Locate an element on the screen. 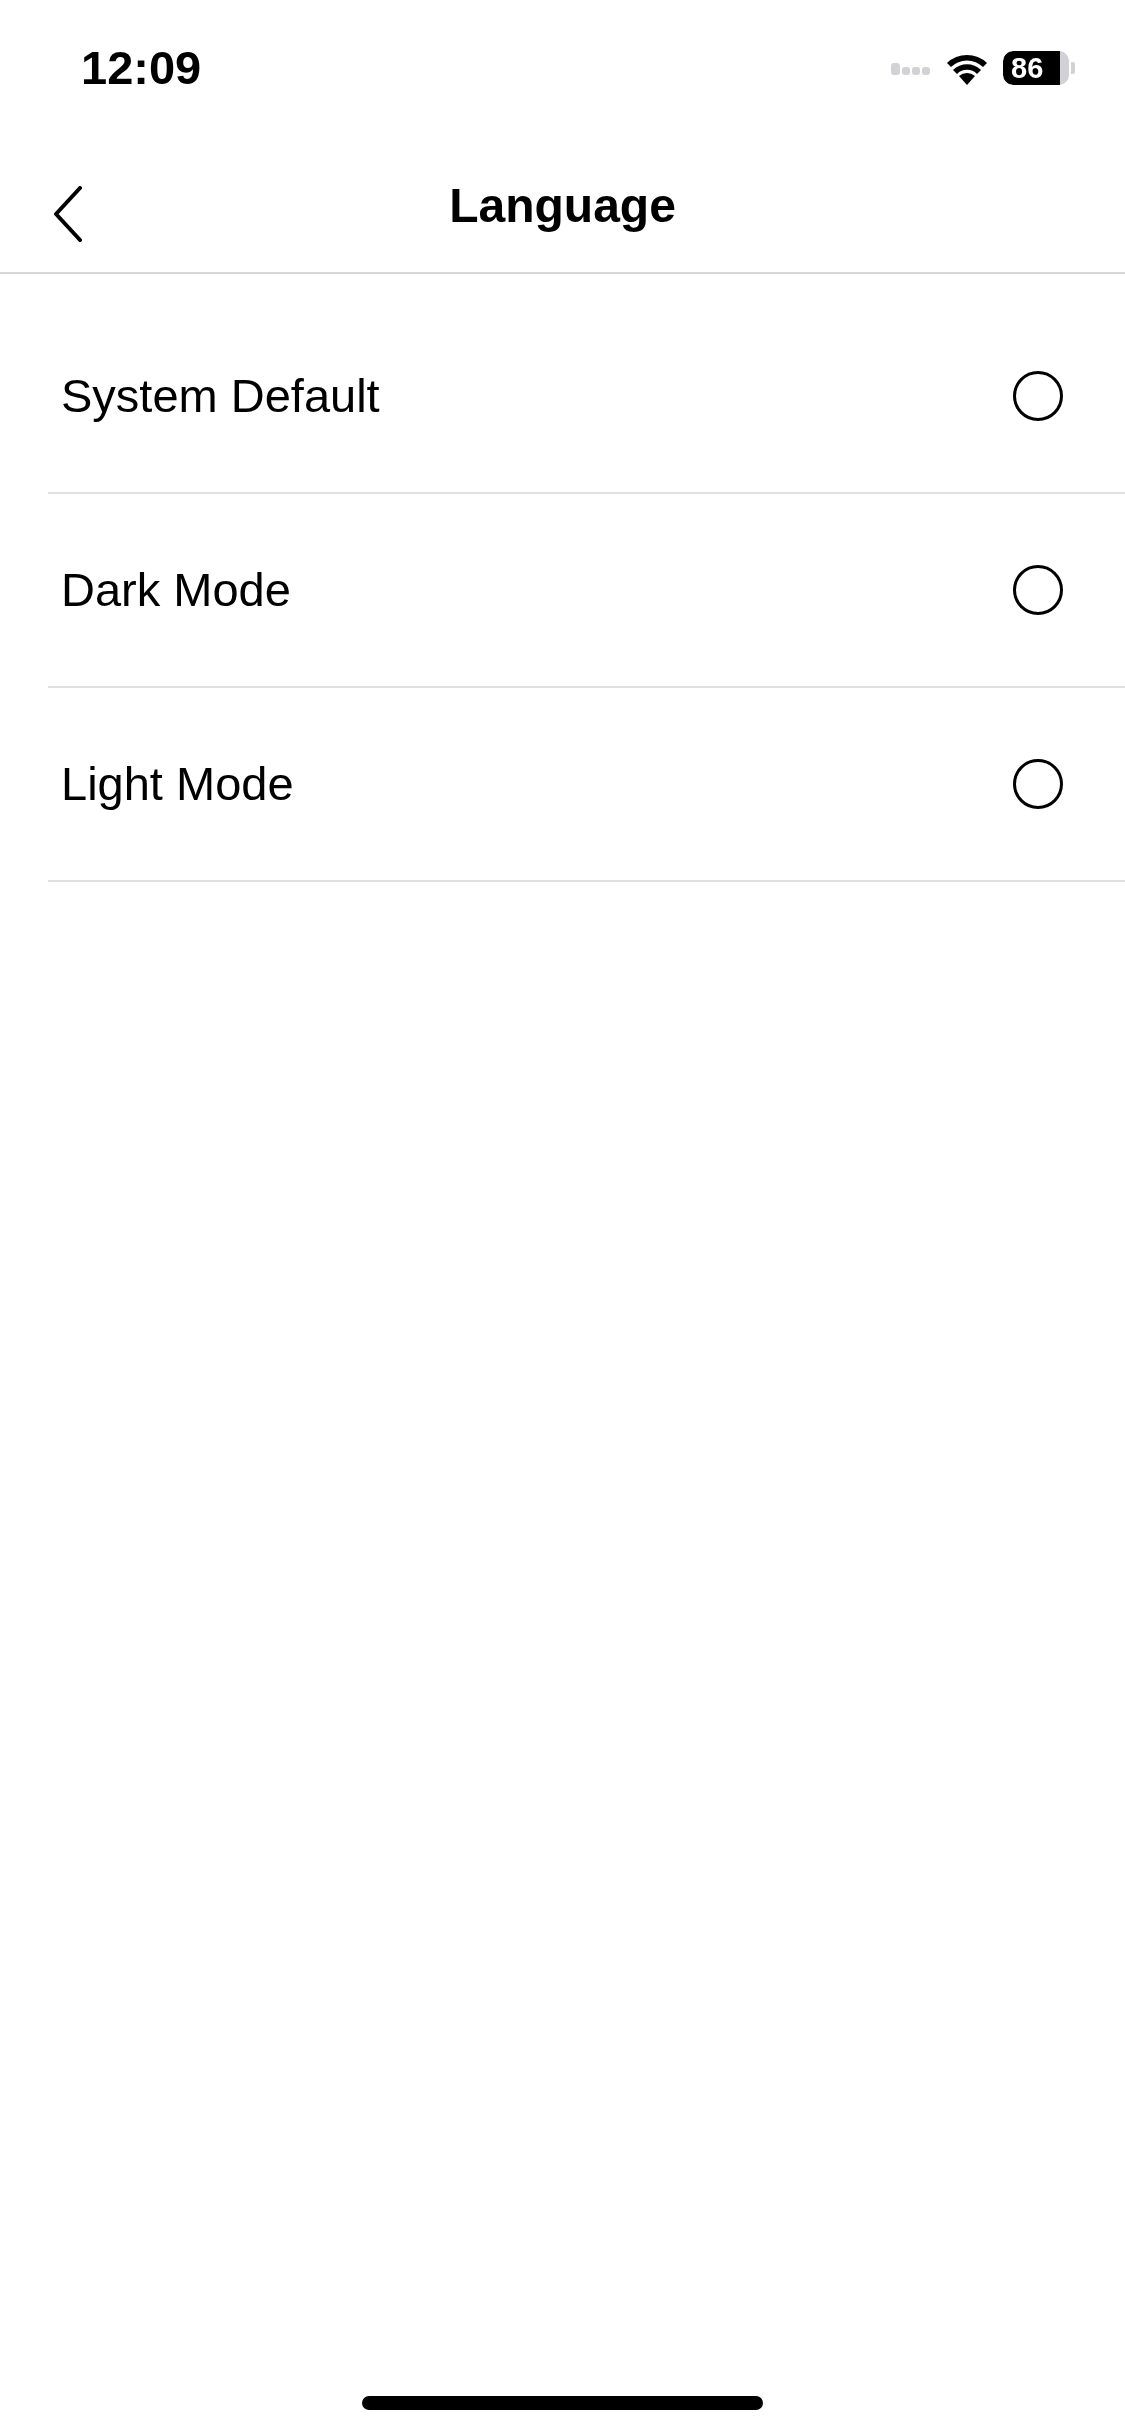 The width and height of the screenshot is (1125, 2436). back-chevron-icon is located at coordinates (68, 214).